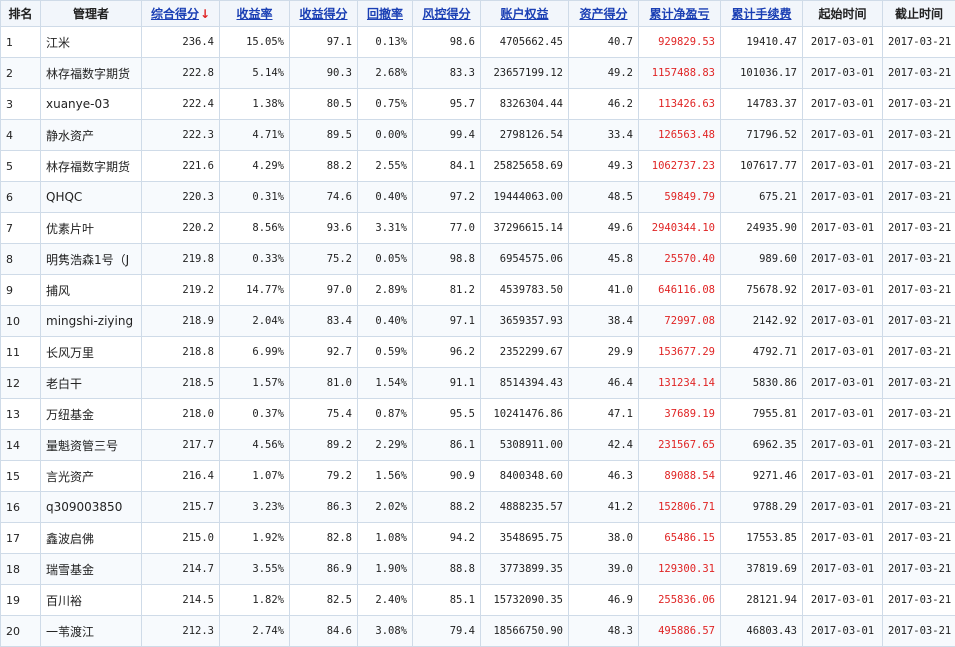  I want to click on sort-link-risk-score: 风控得分, so click(446, 14).